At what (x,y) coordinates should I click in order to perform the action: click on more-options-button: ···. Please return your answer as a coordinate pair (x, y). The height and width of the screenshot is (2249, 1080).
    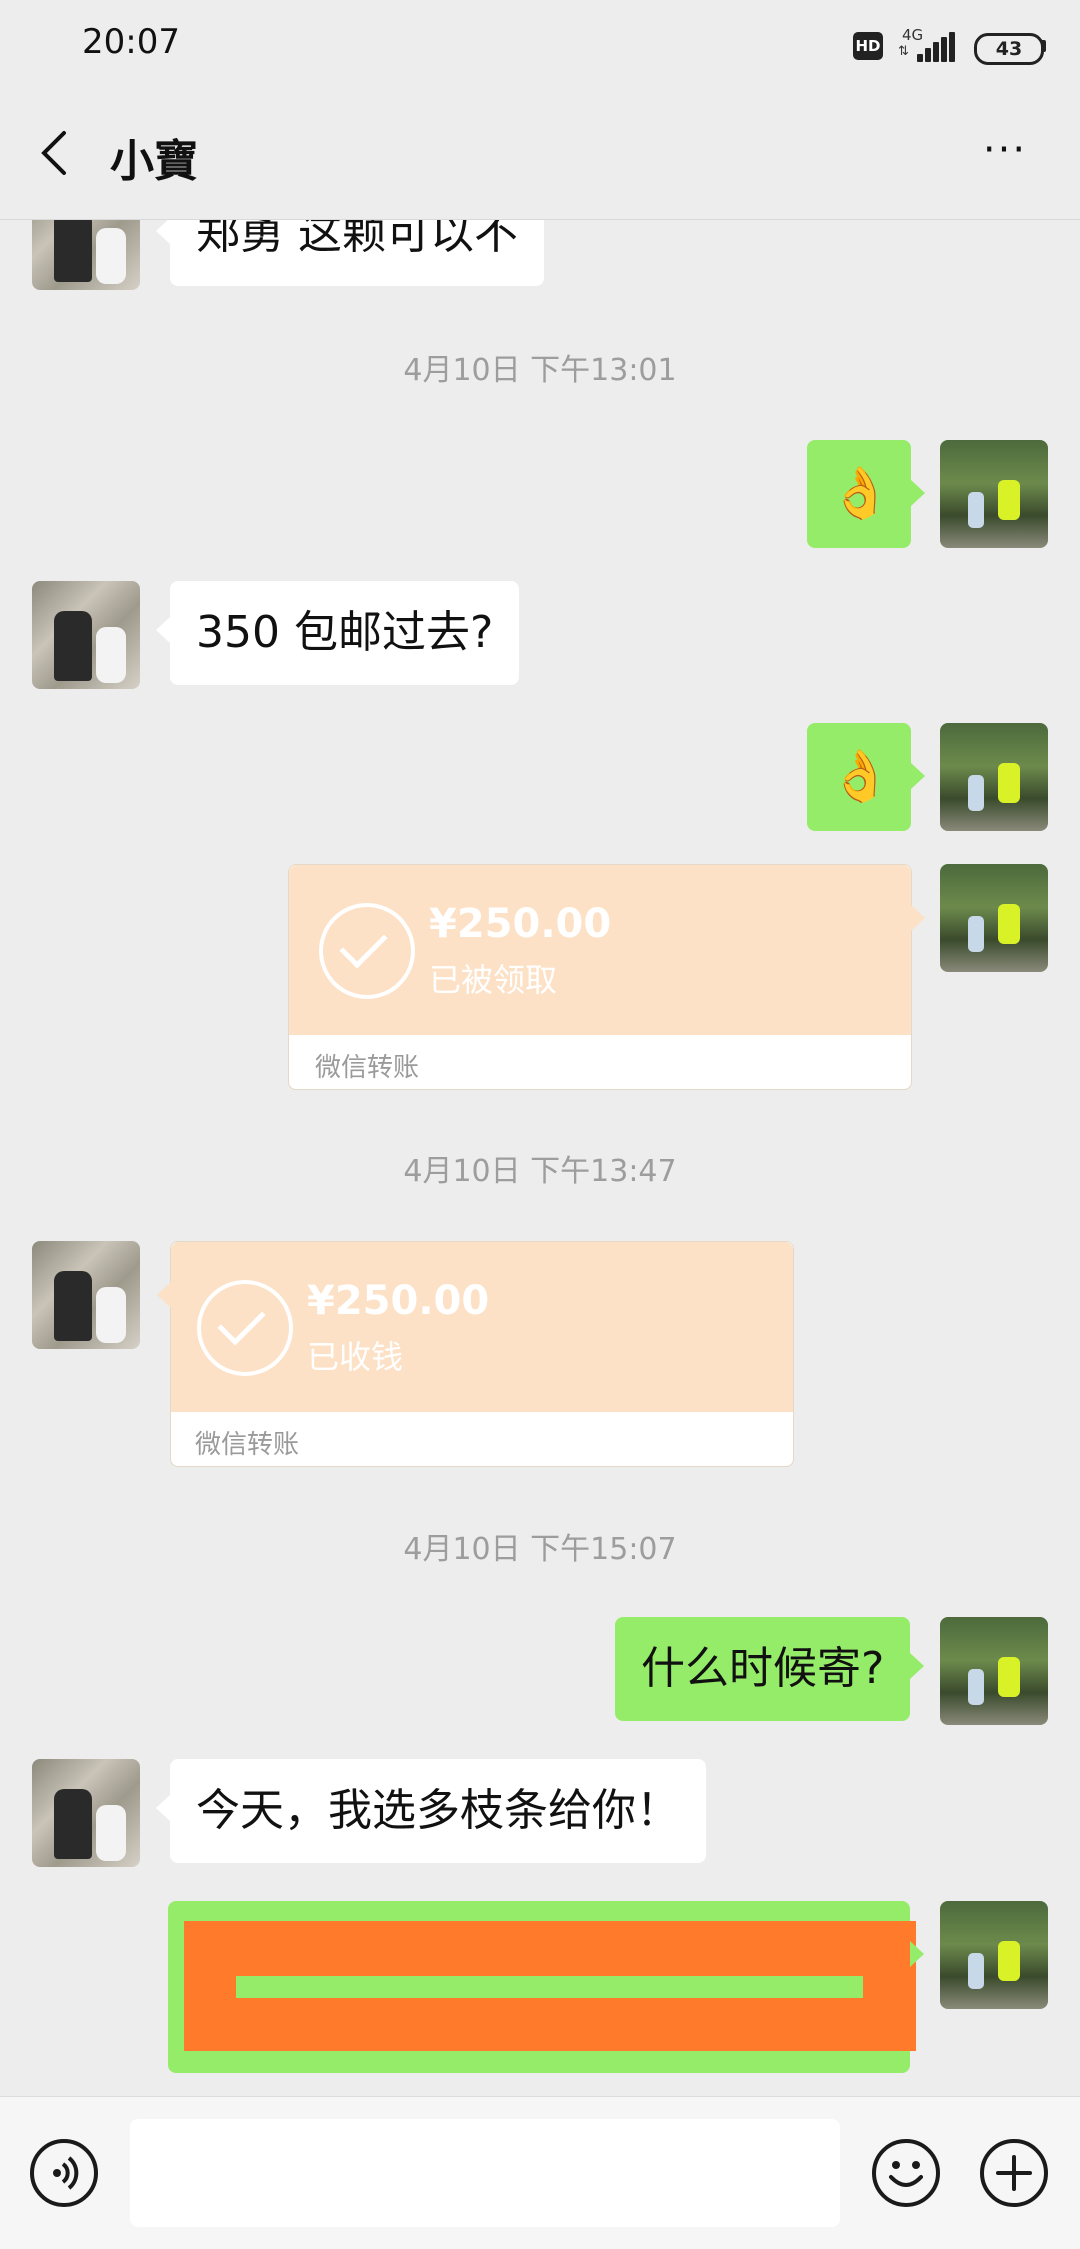
    Looking at the image, I should click on (1005, 155).